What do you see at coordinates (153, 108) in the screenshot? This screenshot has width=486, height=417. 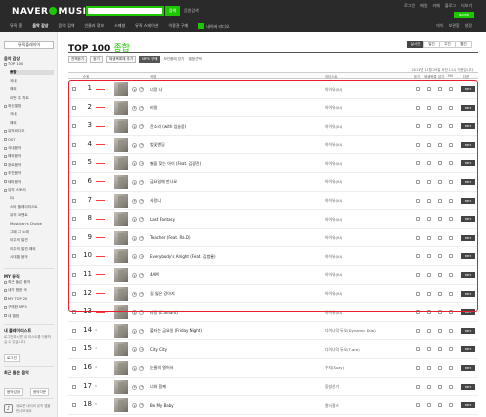 I see `song-title: 비밀` at bounding box center [153, 108].